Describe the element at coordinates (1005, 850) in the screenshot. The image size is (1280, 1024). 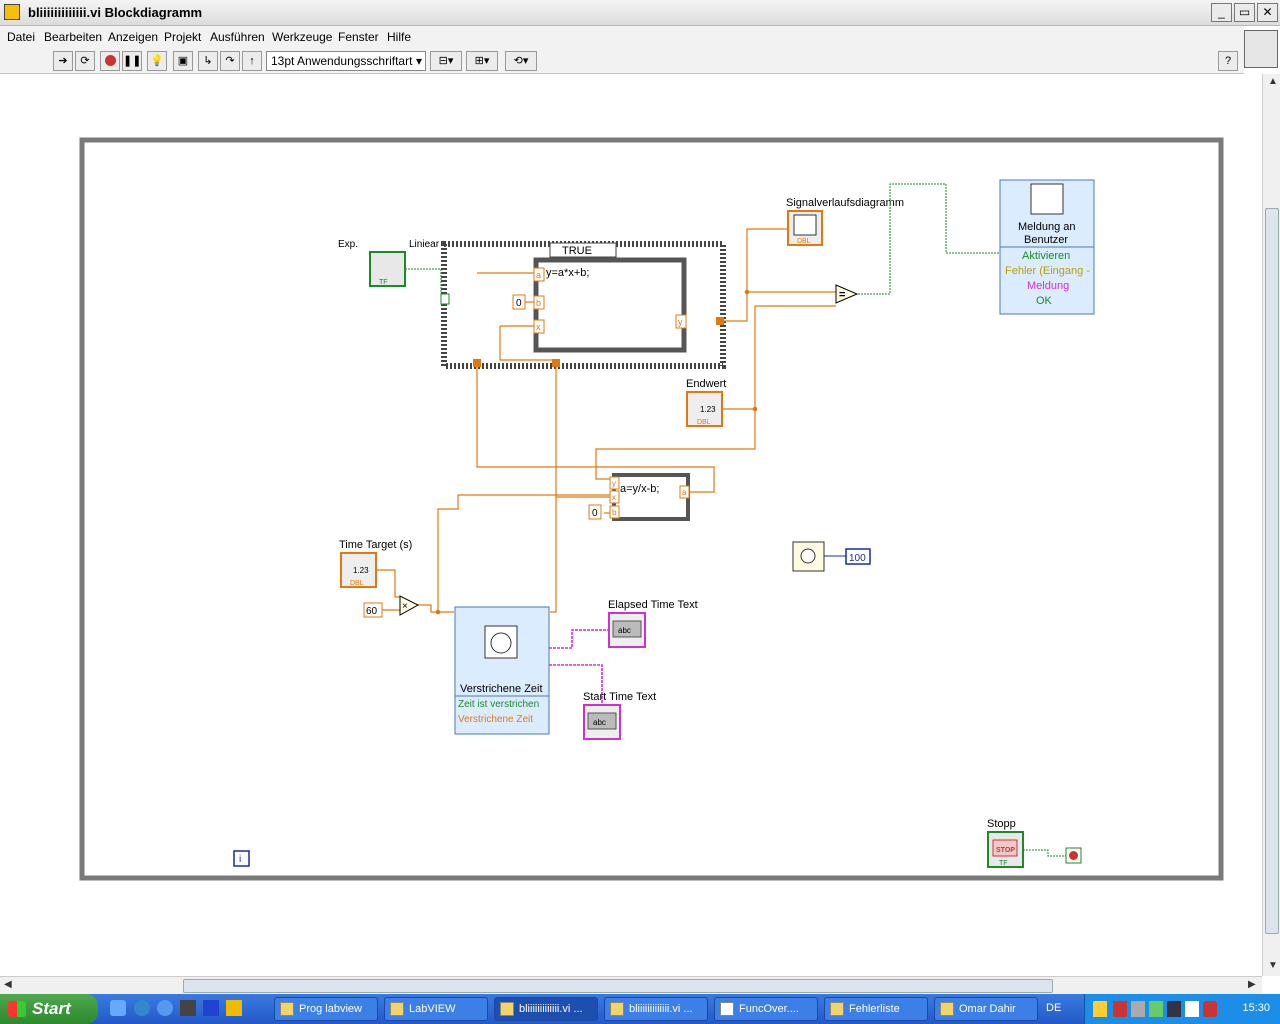
I see `stop-button-text: STOP` at that location.